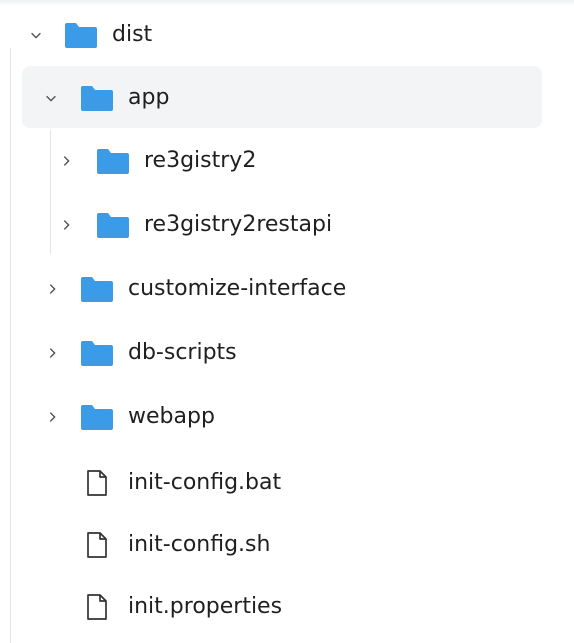  Describe the element at coordinates (287, 35) in the screenshot. I see `tree-item-dist: dist` at that location.